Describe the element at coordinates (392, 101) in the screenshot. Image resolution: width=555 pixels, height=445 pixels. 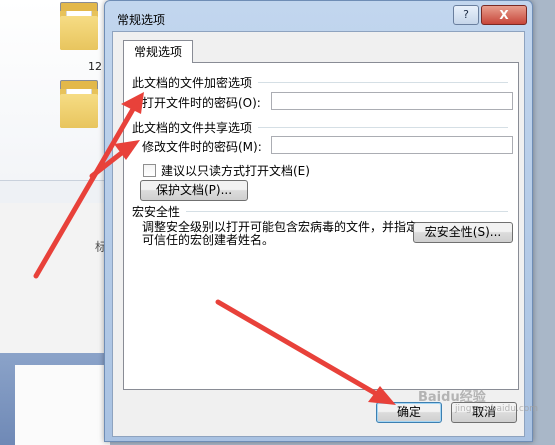
I see `open-password-input` at that location.